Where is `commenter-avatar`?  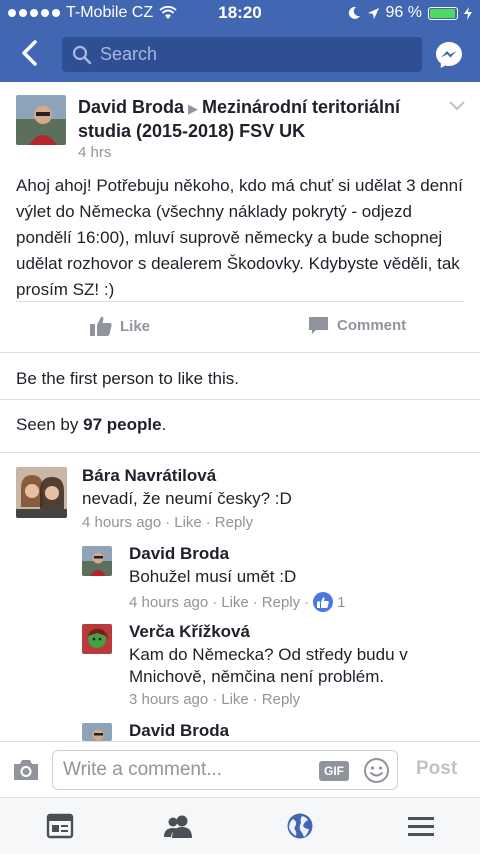
commenter-avatar is located at coordinates (41, 492).